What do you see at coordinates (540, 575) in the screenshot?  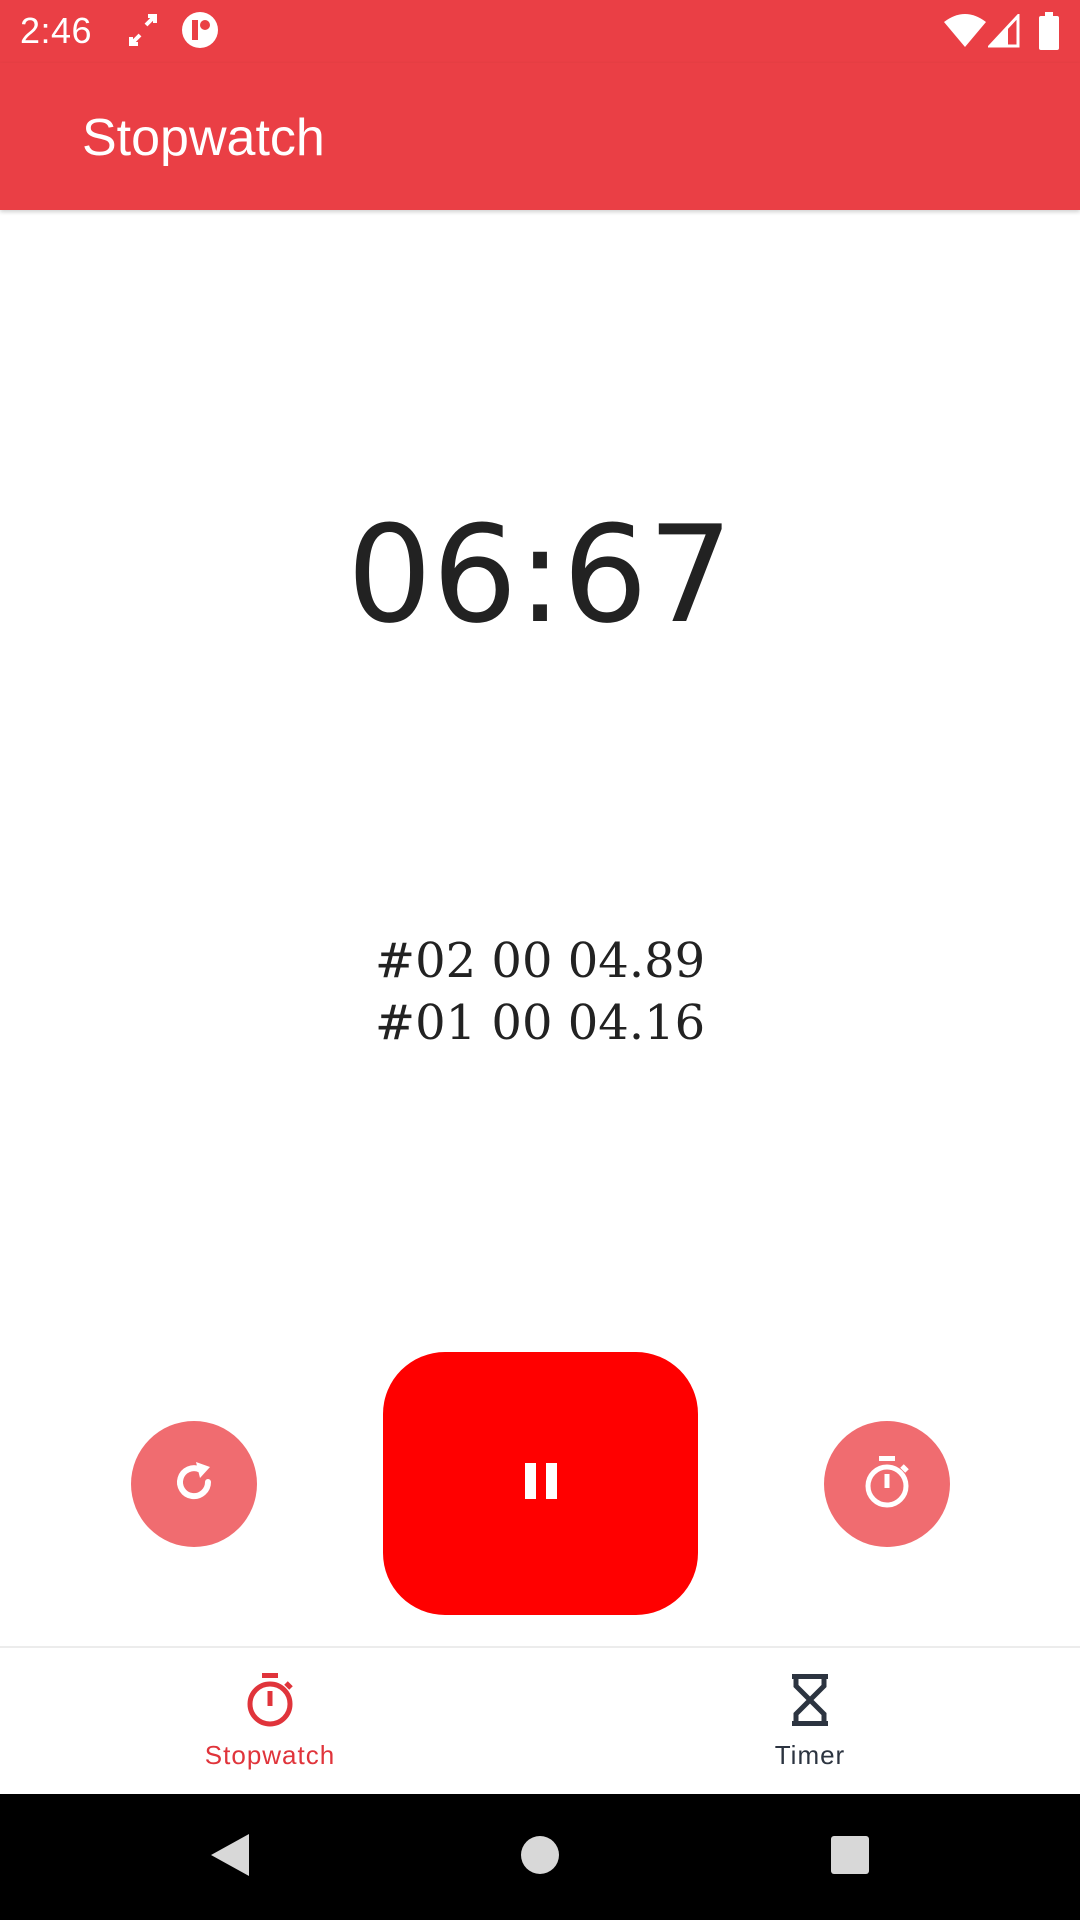 I see `elapsed-time: 06:67` at bounding box center [540, 575].